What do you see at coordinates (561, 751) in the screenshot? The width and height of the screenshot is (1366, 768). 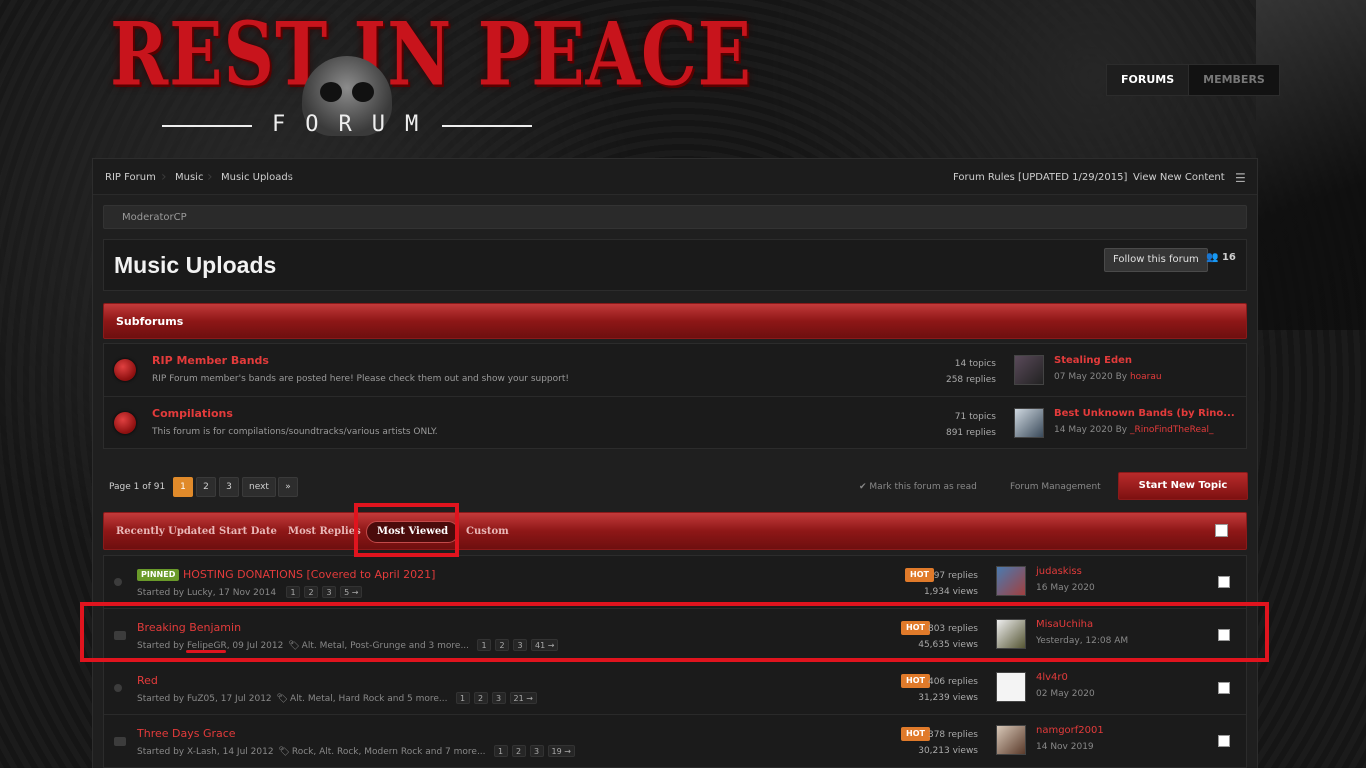 I see `topic-page-link: 19 →` at bounding box center [561, 751].